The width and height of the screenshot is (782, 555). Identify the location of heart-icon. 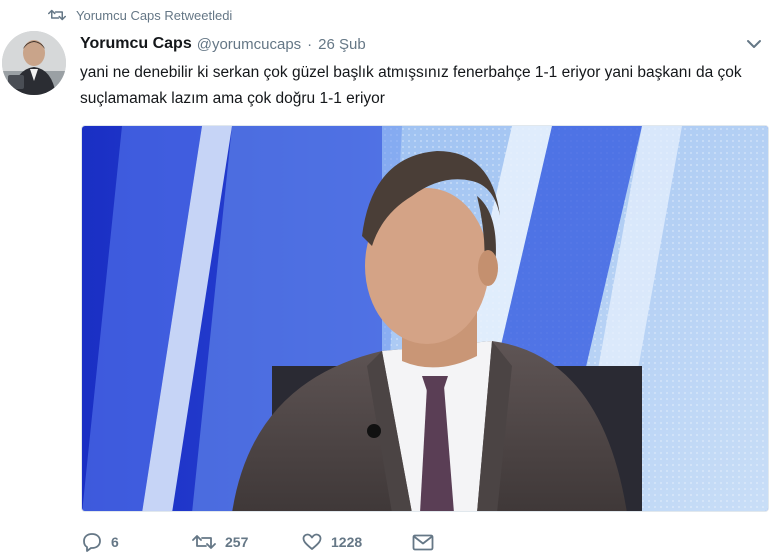
(312, 541).